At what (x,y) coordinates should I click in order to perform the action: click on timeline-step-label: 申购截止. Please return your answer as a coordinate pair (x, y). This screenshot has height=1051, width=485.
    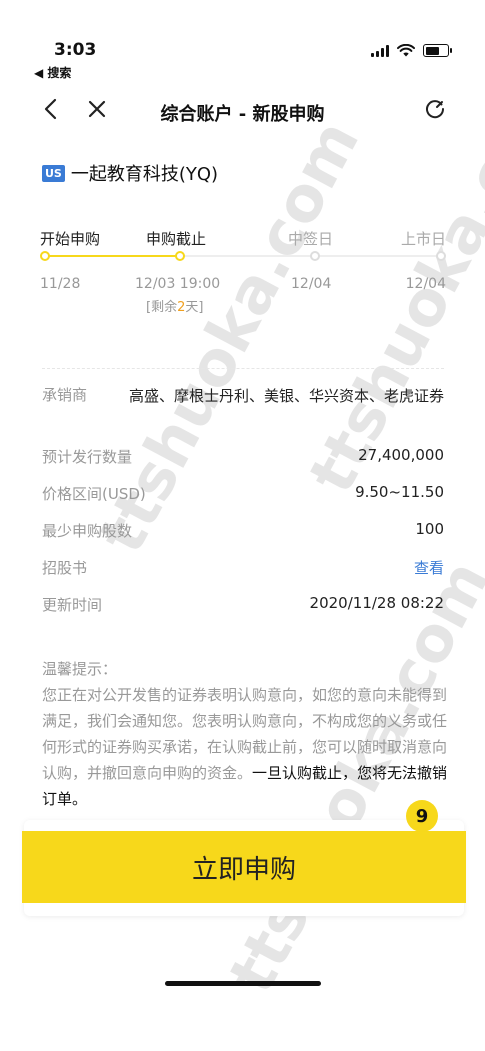
    Looking at the image, I should click on (176, 239).